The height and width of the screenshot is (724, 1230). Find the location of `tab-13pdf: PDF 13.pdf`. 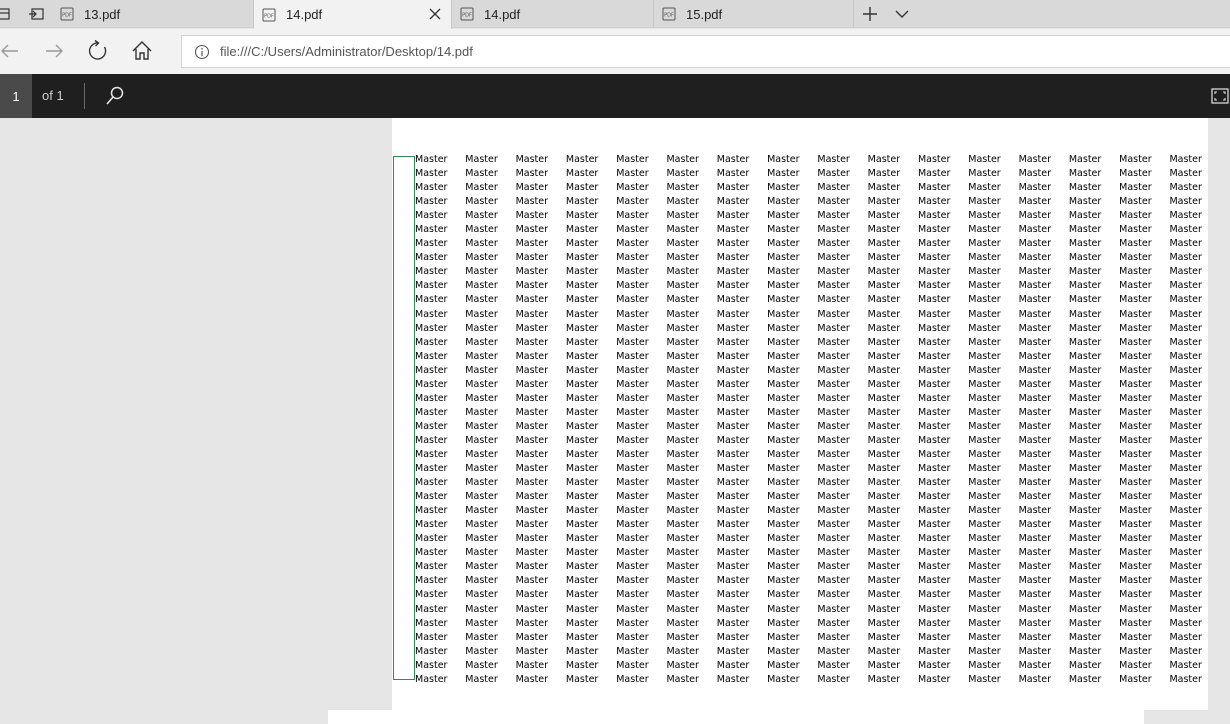

tab-13pdf: PDF 13.pdf is located at coordinates (153, 14).